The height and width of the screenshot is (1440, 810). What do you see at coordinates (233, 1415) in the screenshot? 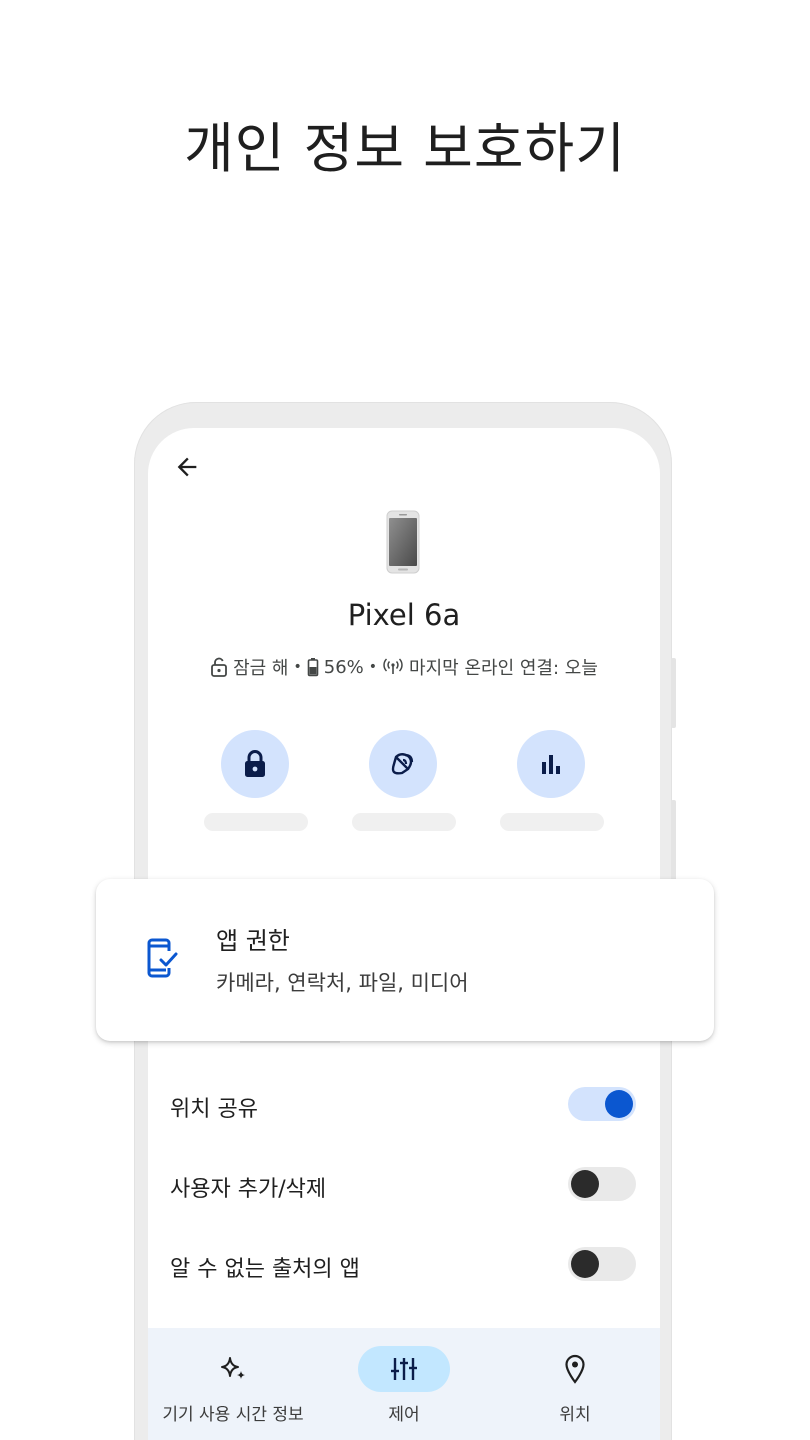
I see `nav-label: 기기 사용 시간 정보` at bounding box center [233, 1415].